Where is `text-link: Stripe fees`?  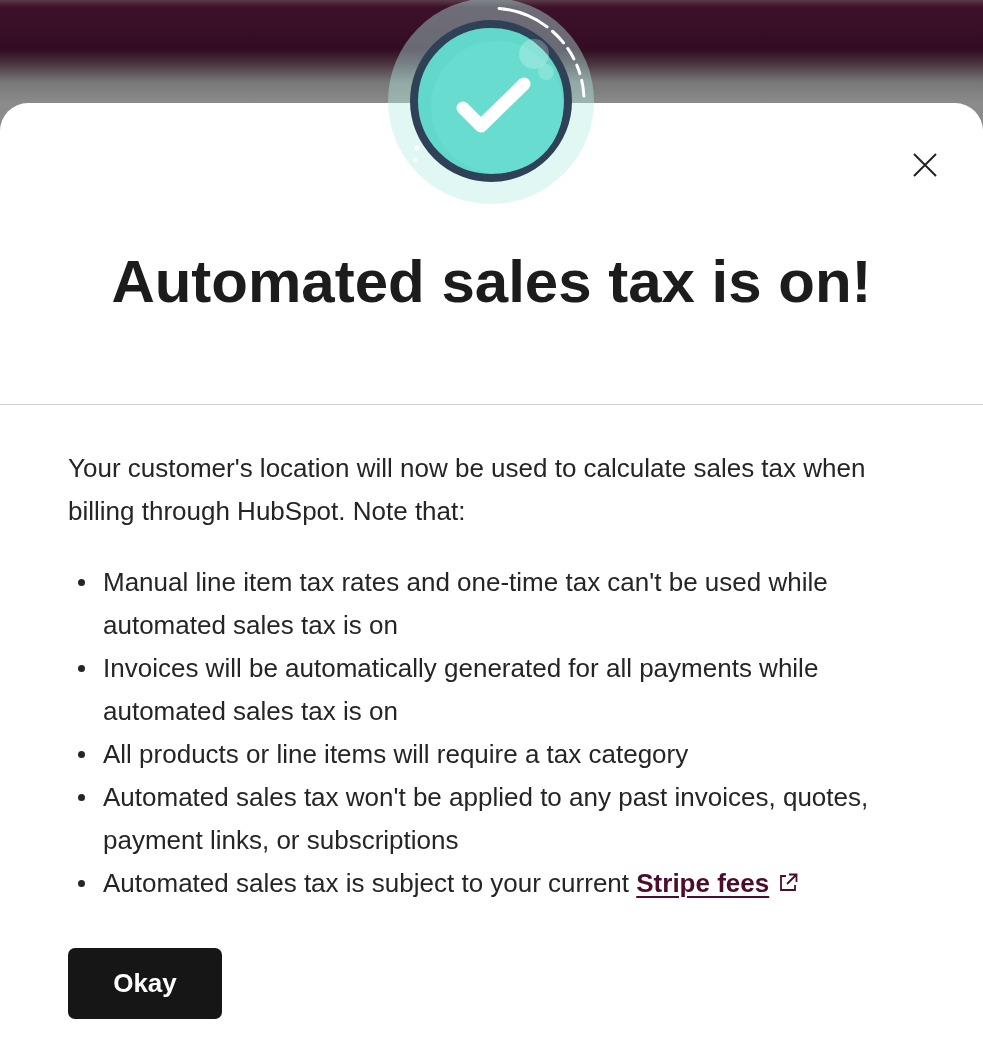 text-link: Stripe fees is located at coordinates (703, 883).